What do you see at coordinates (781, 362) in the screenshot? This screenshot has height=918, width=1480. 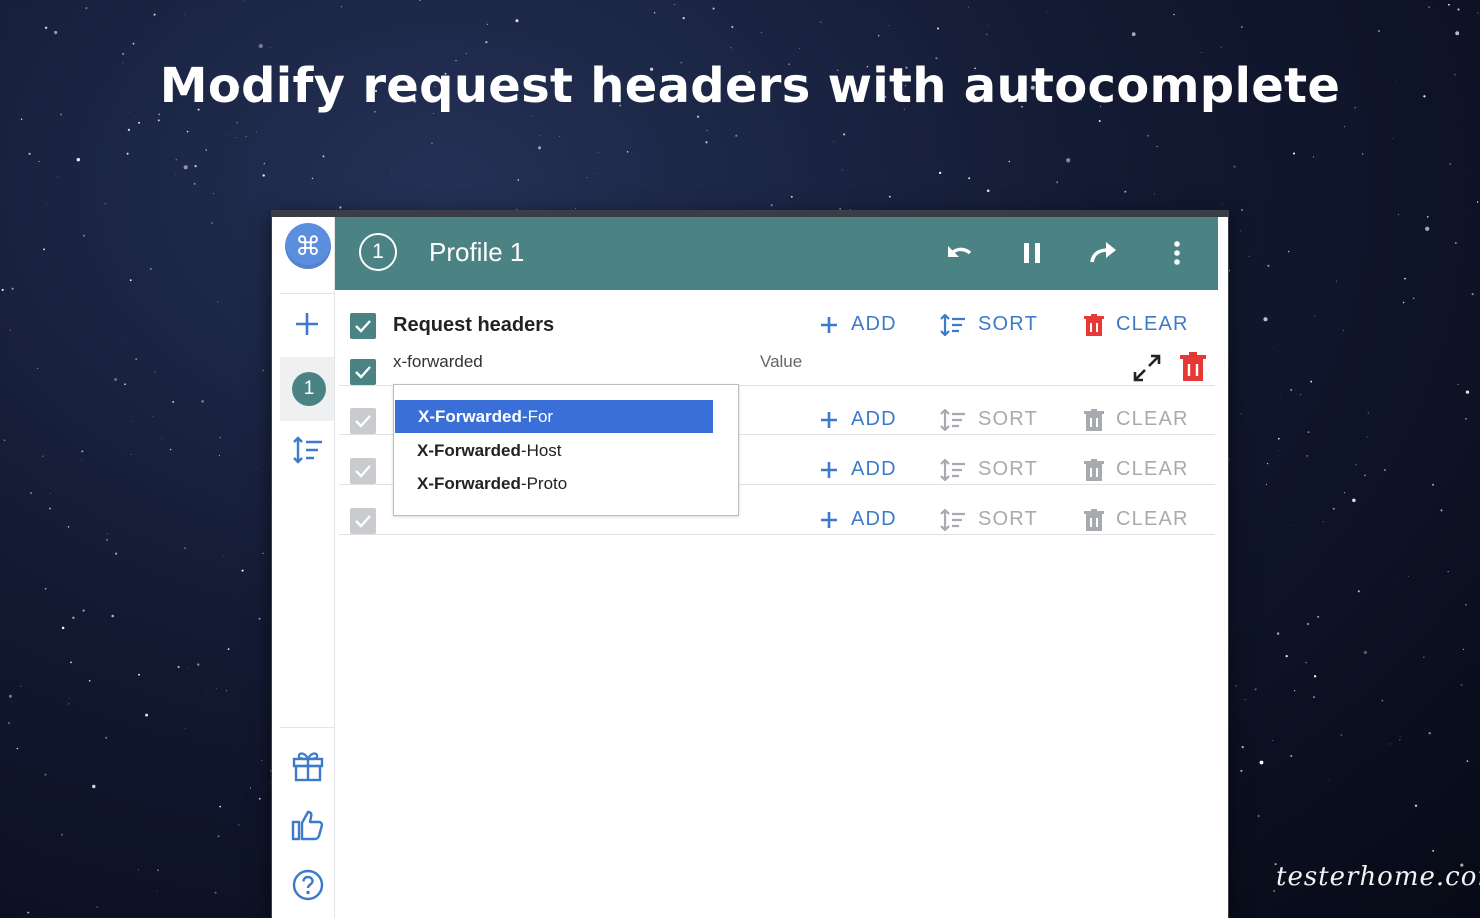 I see `header-value-input: Value` at bounding box center [781, 362].